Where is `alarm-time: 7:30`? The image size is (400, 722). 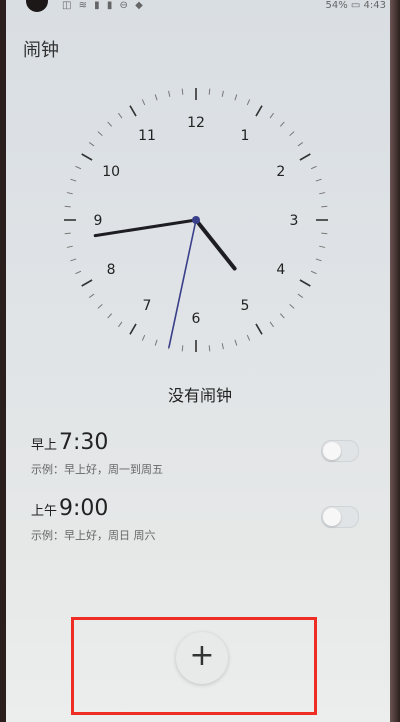
alarm-time: 7:30 is located at coordinates (84, 442).